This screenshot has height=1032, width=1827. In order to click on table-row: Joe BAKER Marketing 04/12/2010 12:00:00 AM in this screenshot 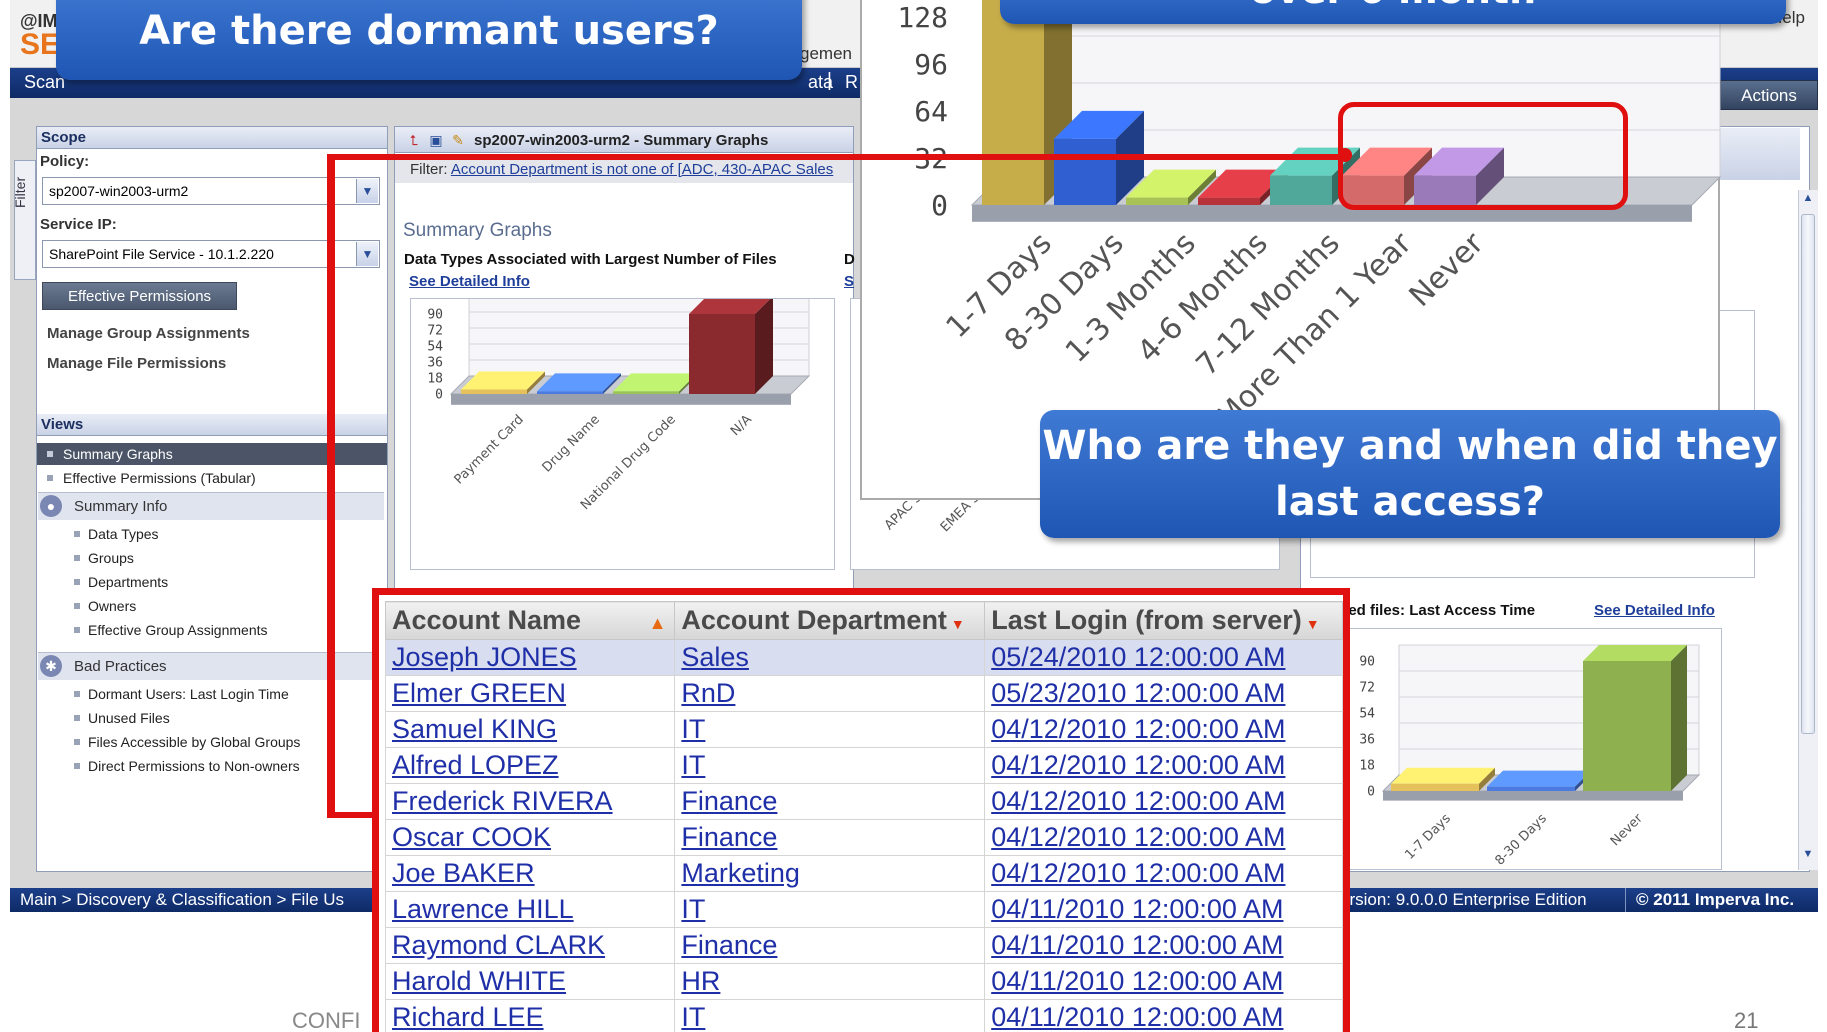, I will do `click(863, 873)`.